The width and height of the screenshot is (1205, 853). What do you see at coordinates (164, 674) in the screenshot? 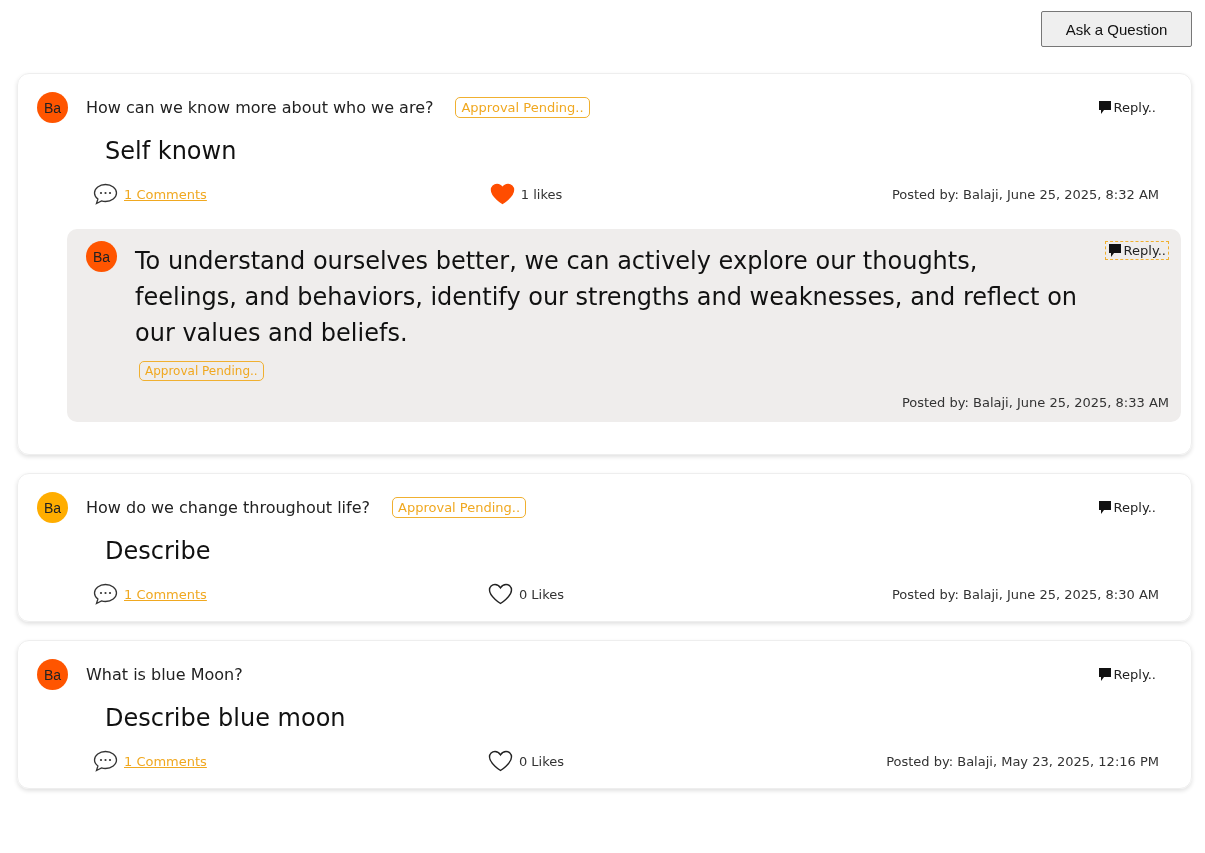
I see `question-text: What is blue Moon?` at bounding box center [164, 674].